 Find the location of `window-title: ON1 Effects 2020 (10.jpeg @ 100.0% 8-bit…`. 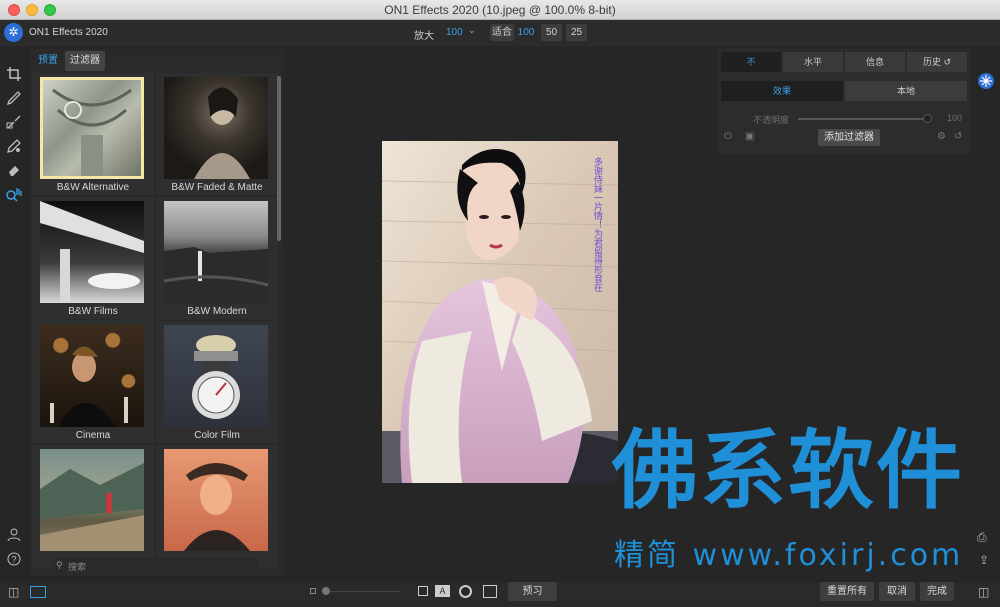

window-title: ON1 Effects 2020 (10.jpeg @ 100.0% 8-bit… is located at coordinates (500, 10).